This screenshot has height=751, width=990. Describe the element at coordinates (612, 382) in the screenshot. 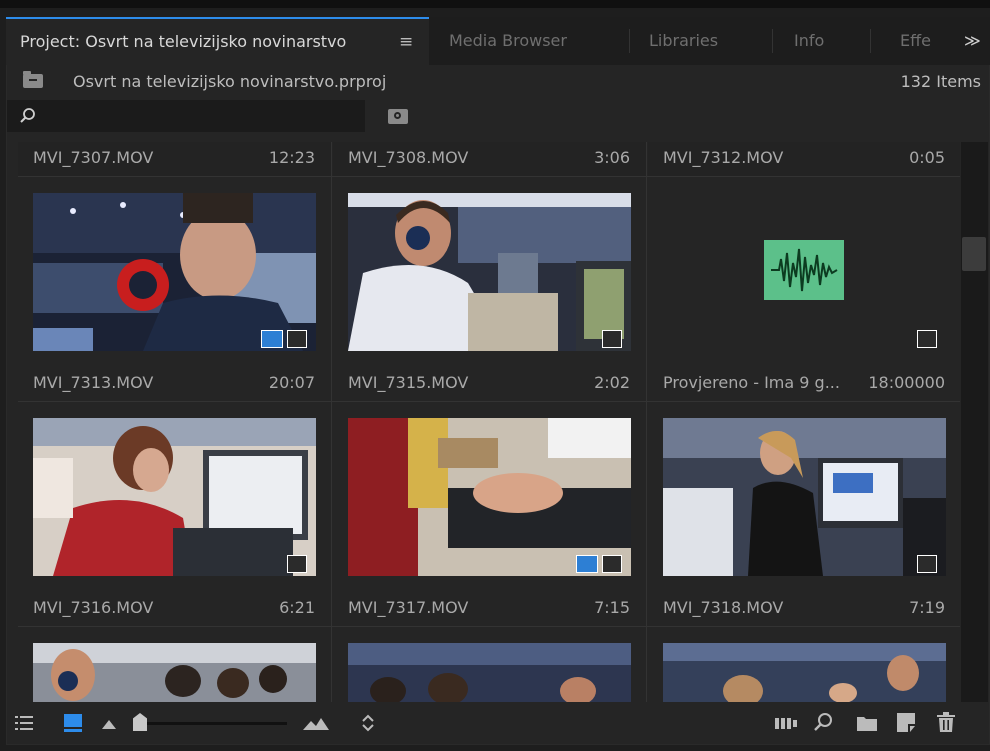

I see `clip-duration: 2:02` at that location.